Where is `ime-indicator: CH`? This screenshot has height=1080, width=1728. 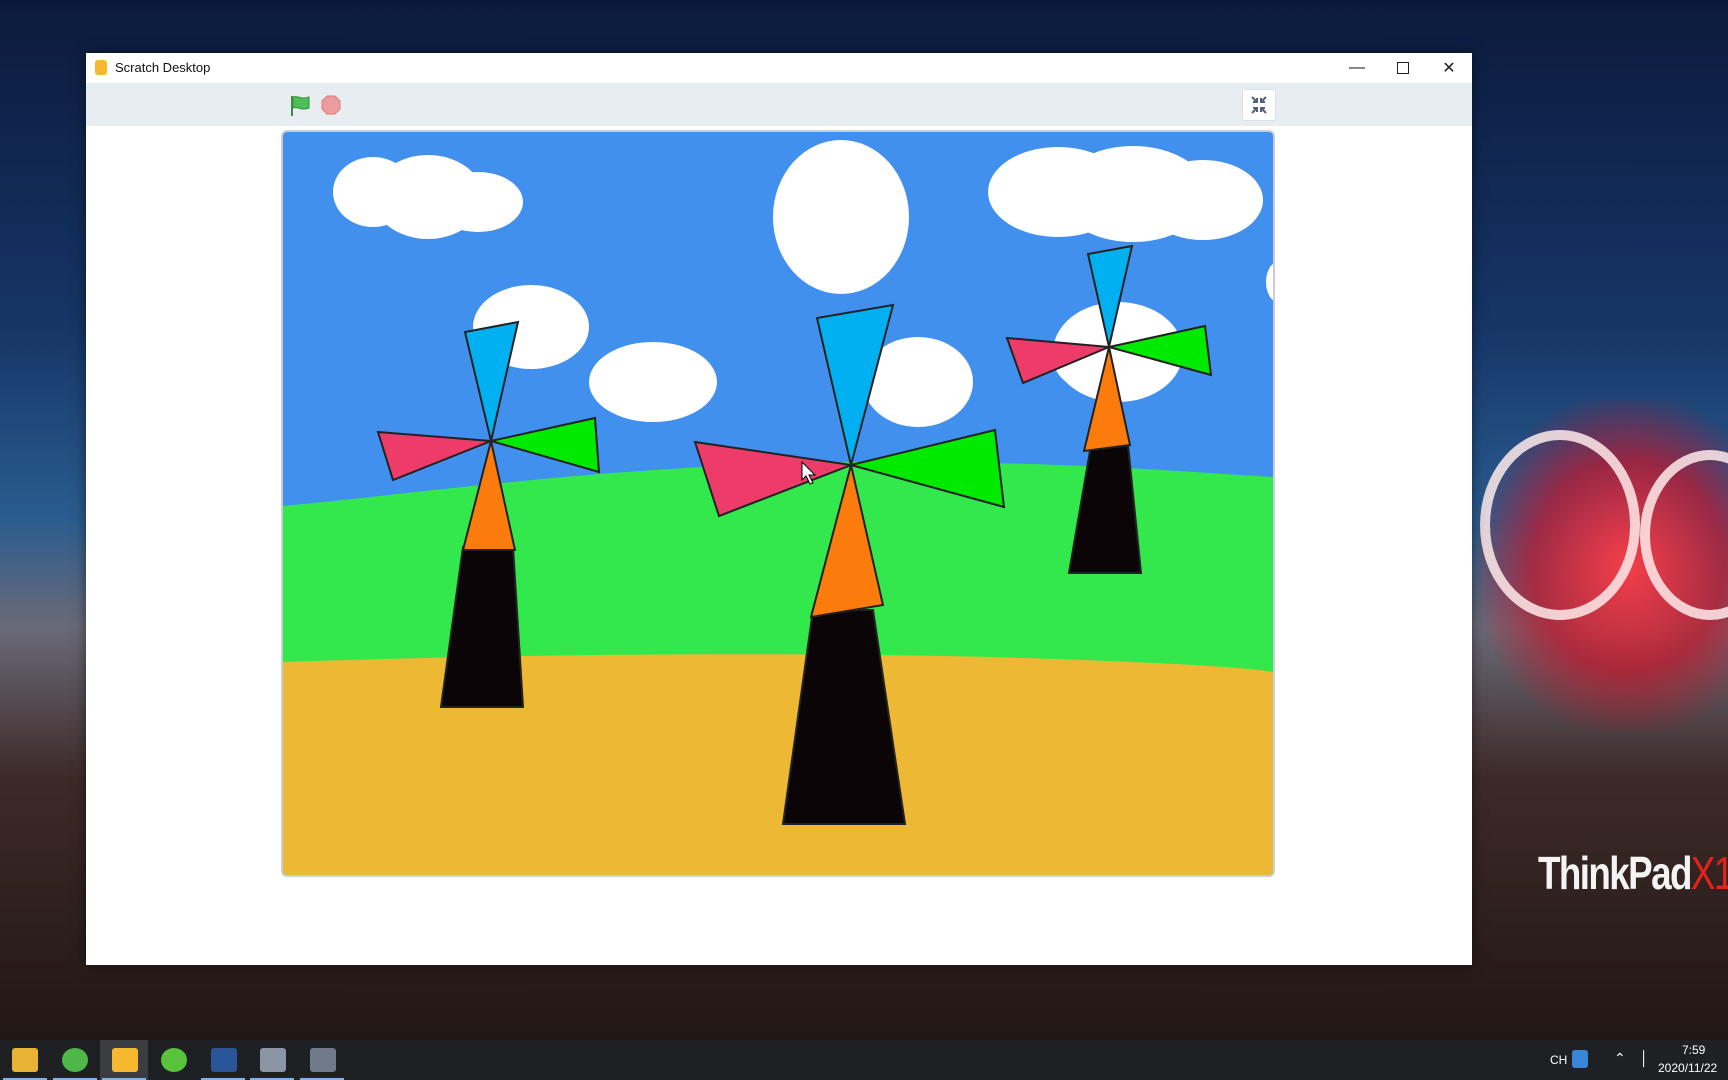 ime-indicator: CH is located at coordinates (1558, 1060).